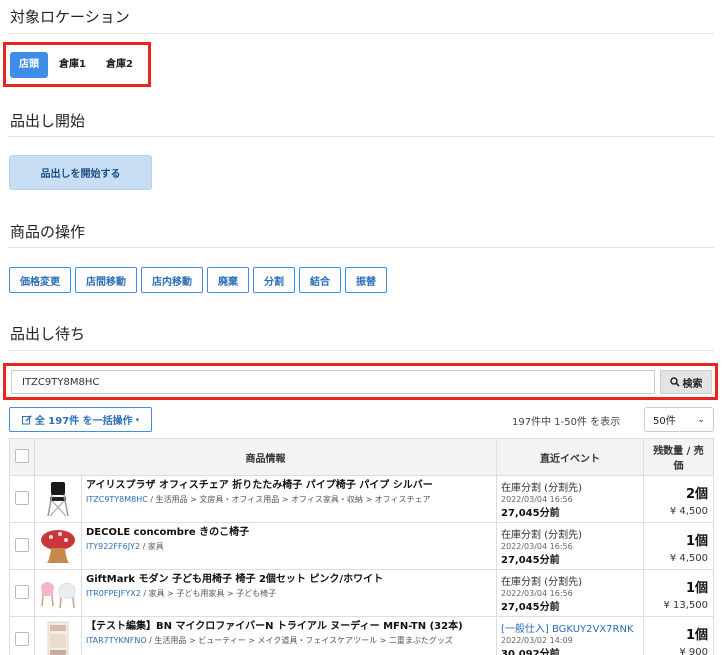 Image resolution: width=724 pixels, height=655 pixels. What do you see at coordinates (208, 593) in the screenshot?
I see `product-category: / 家具 > 子ども用家具 > 子ども椅子` at bounding box center [208, 593].